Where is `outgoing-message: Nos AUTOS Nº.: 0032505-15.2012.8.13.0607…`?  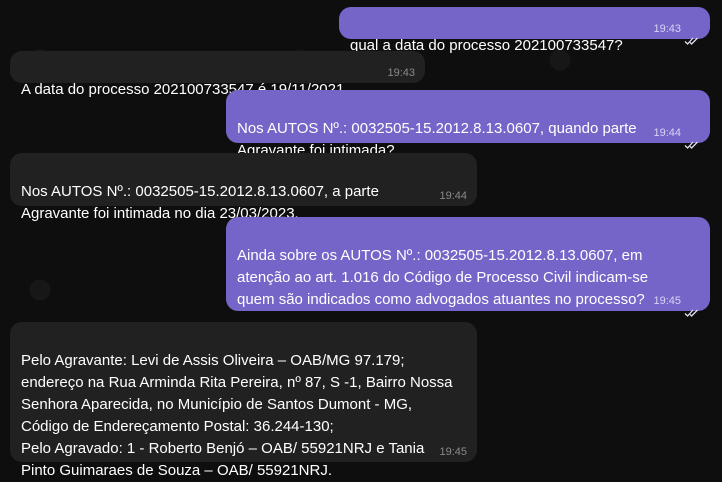
outgoing-message: Nos AUTOS Nº.: 0032505-15.2012.8.13.0607… is located at coordinates (468, 124).